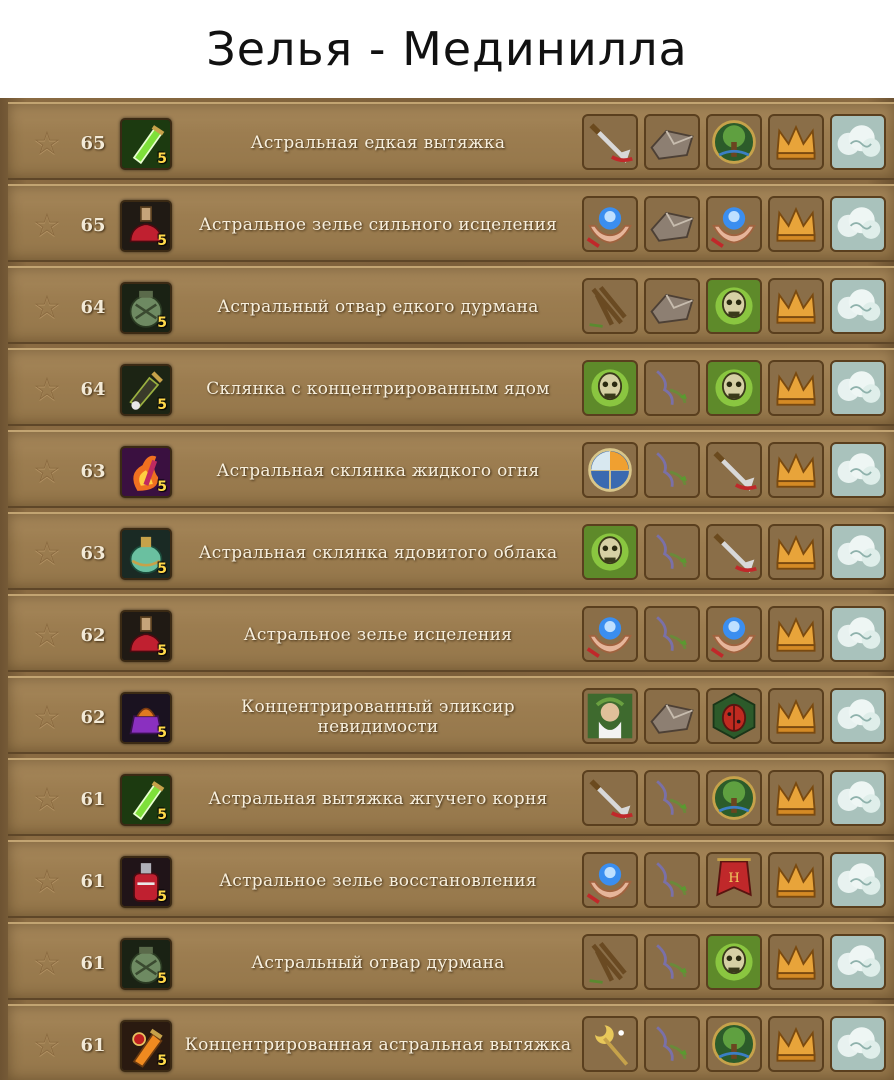 This screenshot has height=1080, width=894. I want to click on fire-vial-potion-icon: 5, so click(146, 472).